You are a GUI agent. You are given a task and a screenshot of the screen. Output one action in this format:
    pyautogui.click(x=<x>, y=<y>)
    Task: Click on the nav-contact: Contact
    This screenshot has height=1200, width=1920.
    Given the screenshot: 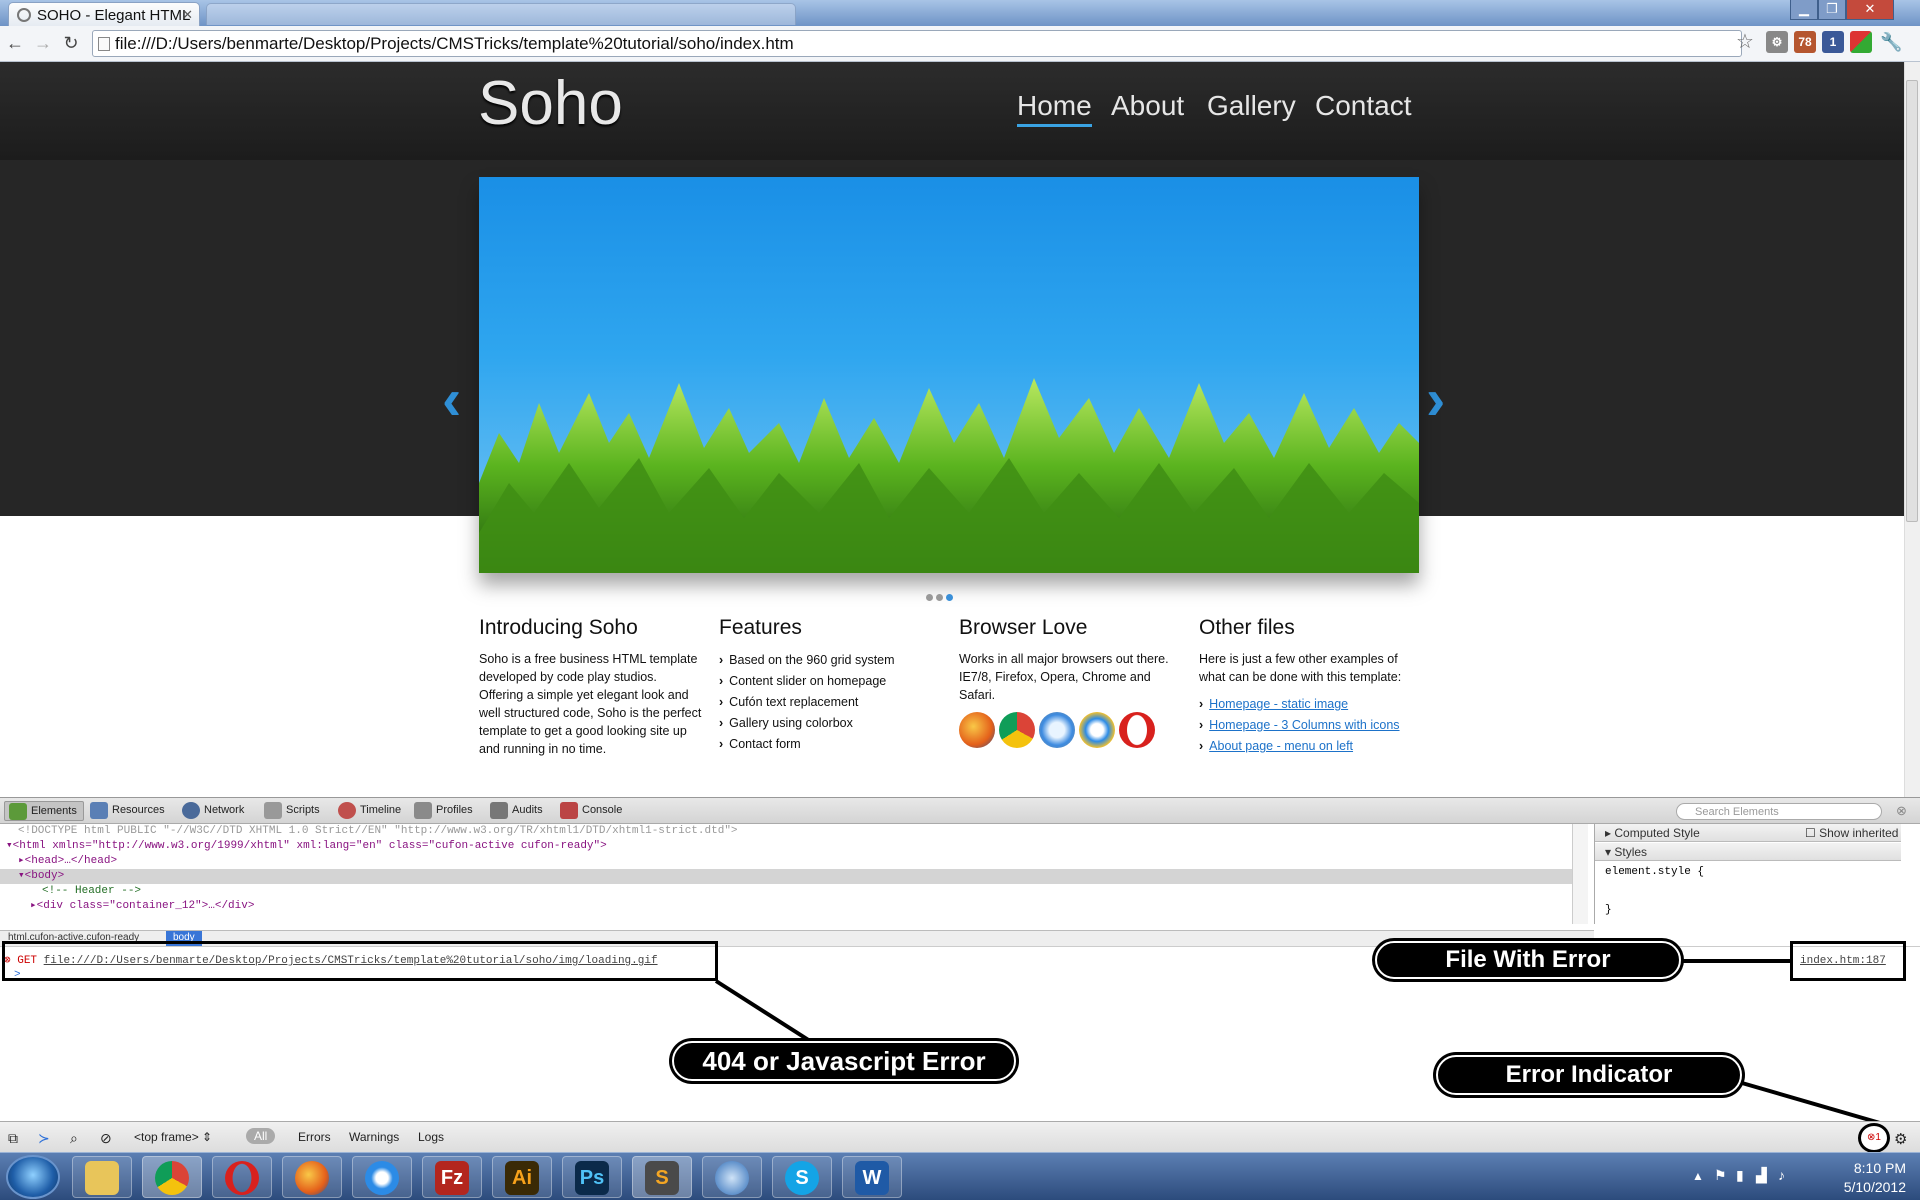 What is the action you would take?
    pyautogui.click(x=1363, y=106)
    